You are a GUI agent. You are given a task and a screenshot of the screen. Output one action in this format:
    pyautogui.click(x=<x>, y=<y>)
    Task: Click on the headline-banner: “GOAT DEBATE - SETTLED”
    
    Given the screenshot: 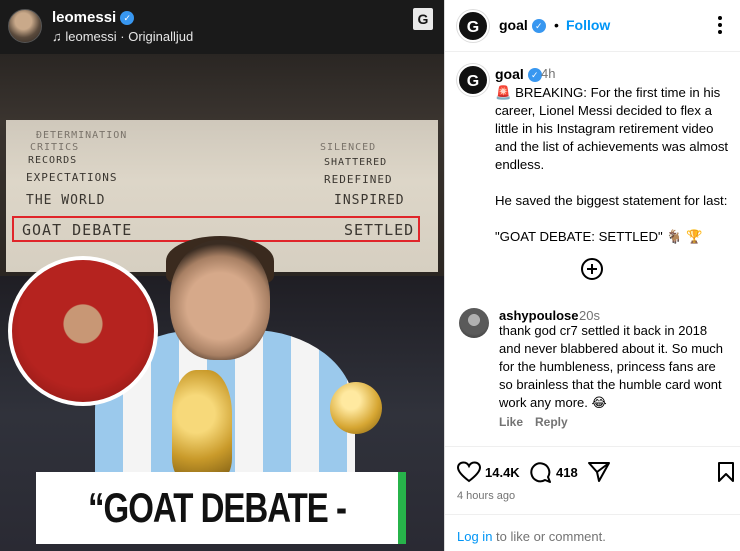 What is the action you would take?
    pyautogui.click(x=221, y=508)
    